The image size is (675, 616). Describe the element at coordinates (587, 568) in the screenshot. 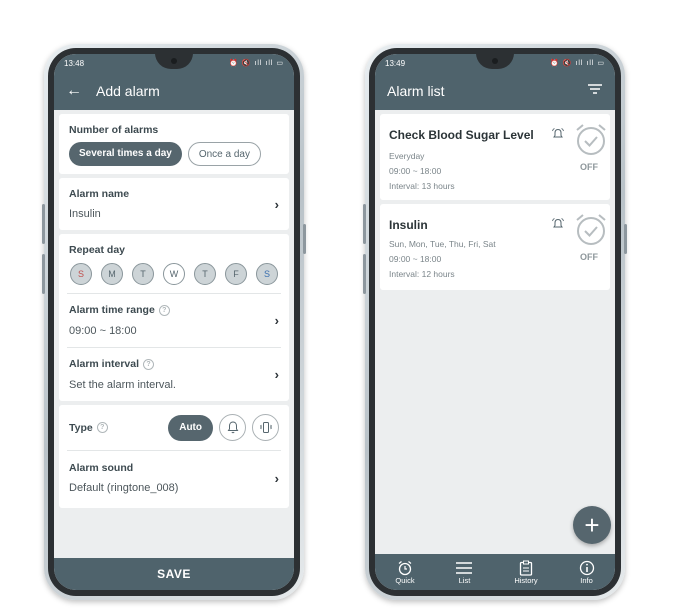

I see `info-icon` at that location.